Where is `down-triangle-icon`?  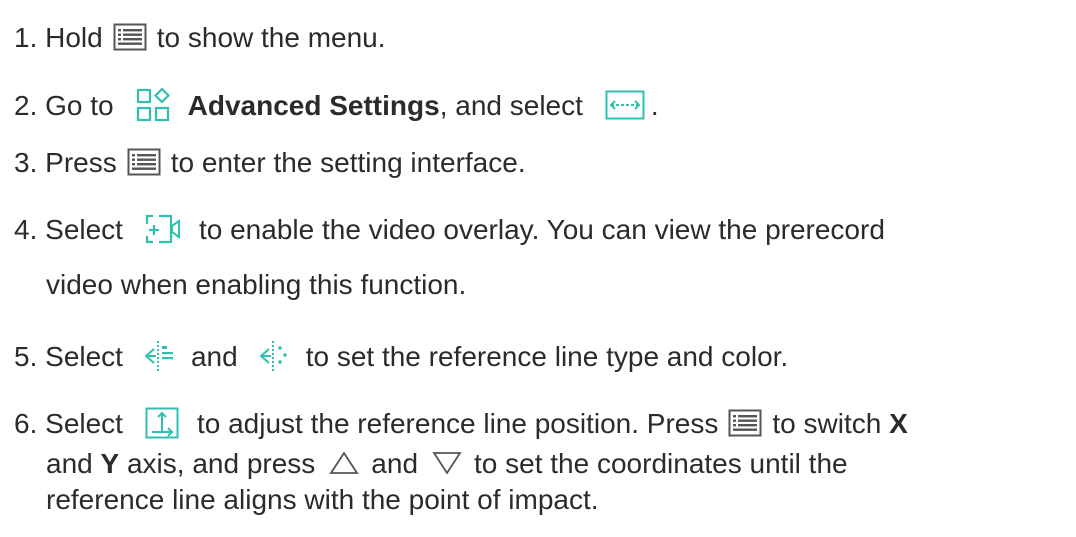
down-triangle-icon is located at coordinates (447, 463).